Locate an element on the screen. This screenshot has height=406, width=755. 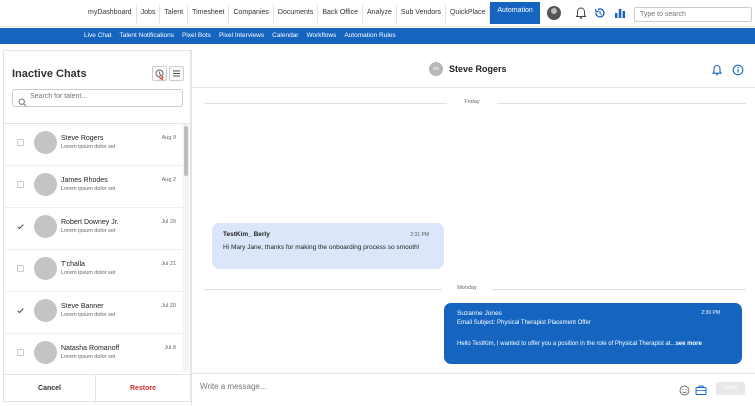
subnav-workflows: Workflows is located at coordinates (321, 36).